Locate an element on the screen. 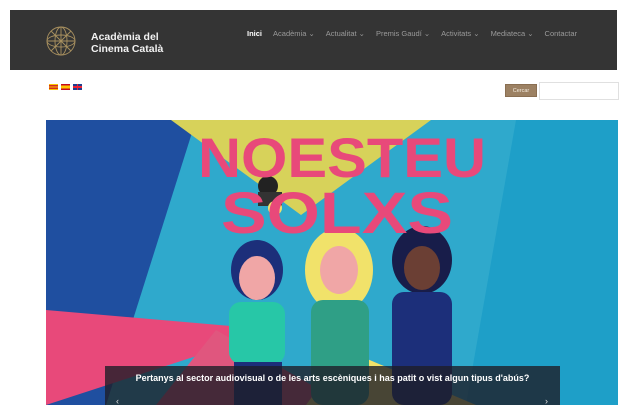 This screenshot has width=627, height=405. hero-headline-line-2: SOLXS is located at coordinates (337, 213).